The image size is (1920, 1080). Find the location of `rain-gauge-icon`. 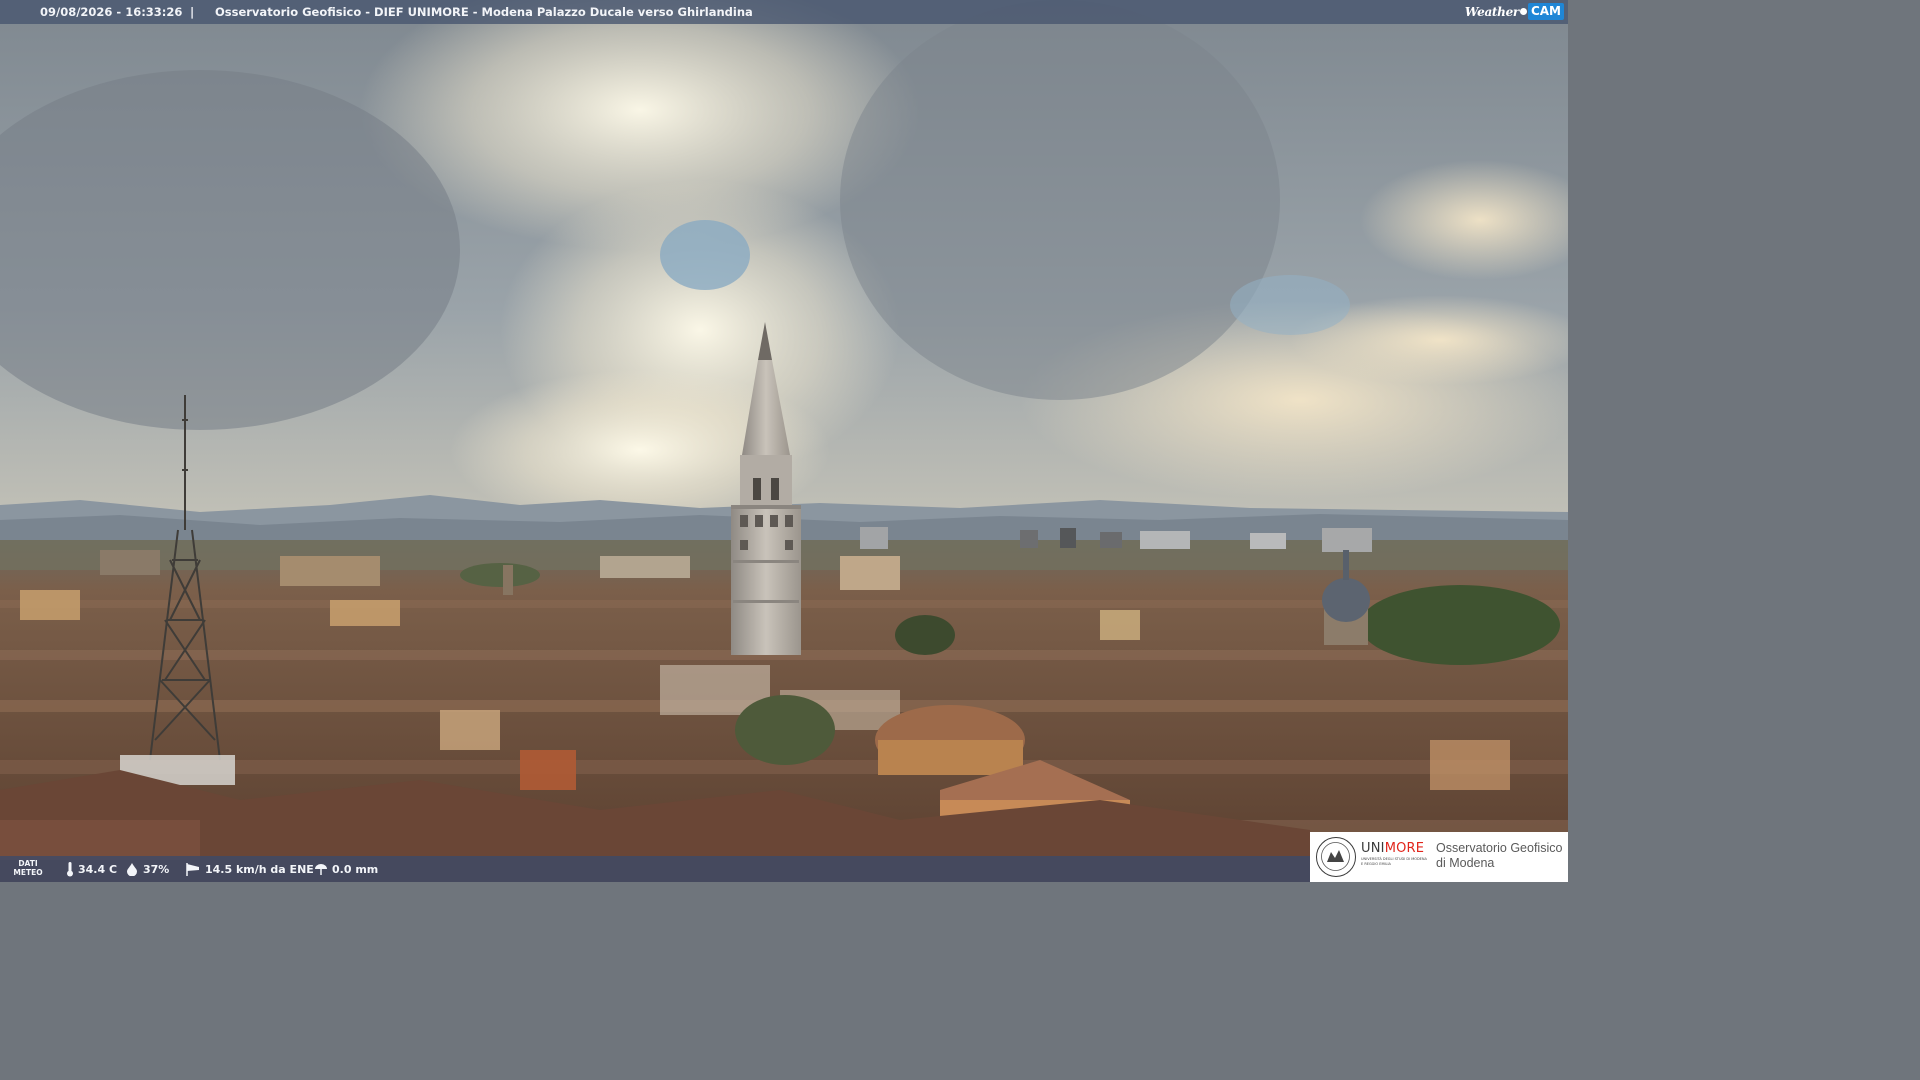

rain-gauge-icon is located at coordinates (321, 869).